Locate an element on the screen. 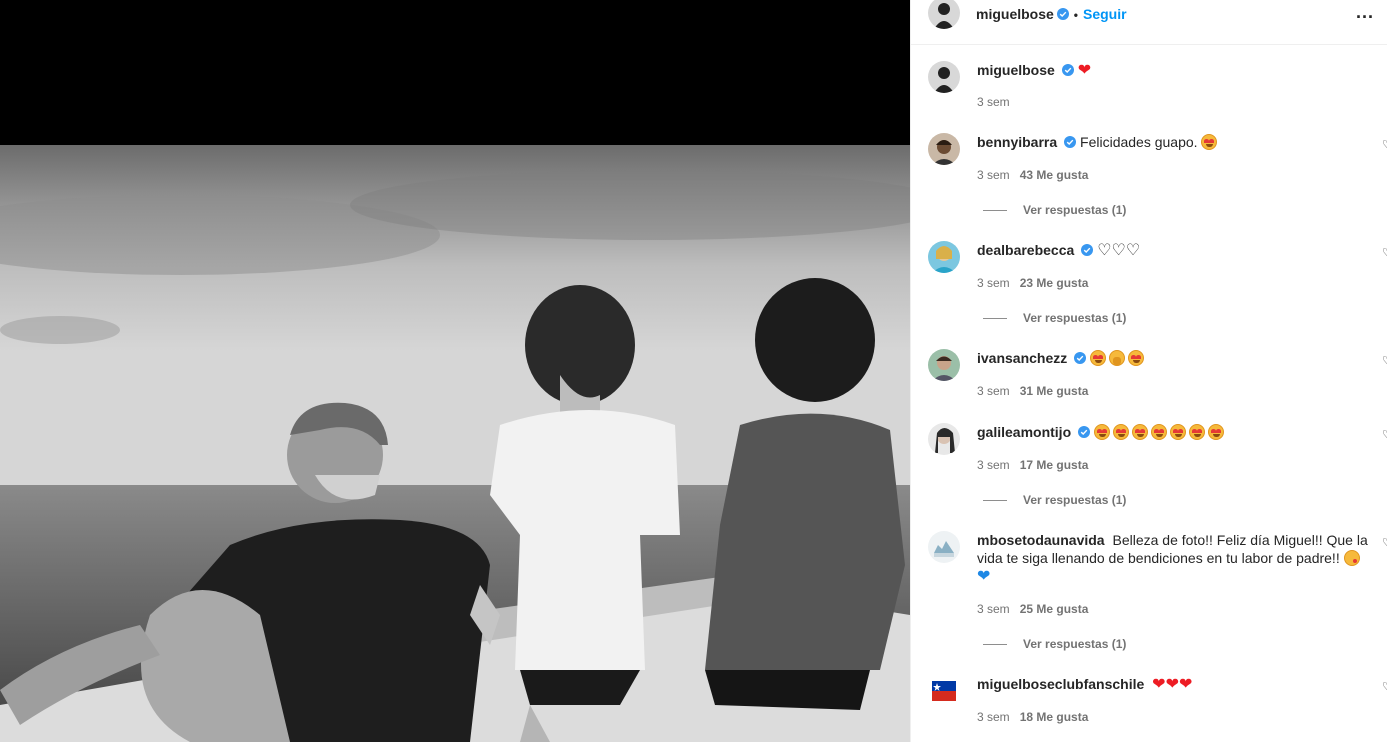  comment-body: miguelboseclubfanschile ❤❤❤ is located at coordinates (1174, 684).